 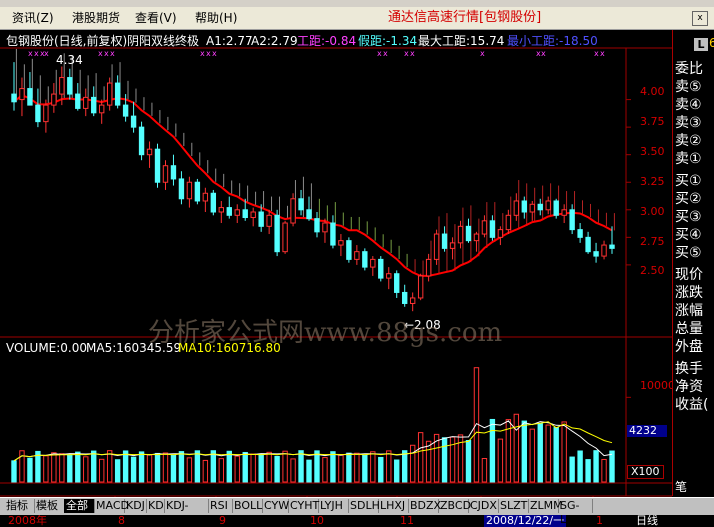 I want to click on date-cursor-label: 2008/12/22/一, so click(x=525, y=520).